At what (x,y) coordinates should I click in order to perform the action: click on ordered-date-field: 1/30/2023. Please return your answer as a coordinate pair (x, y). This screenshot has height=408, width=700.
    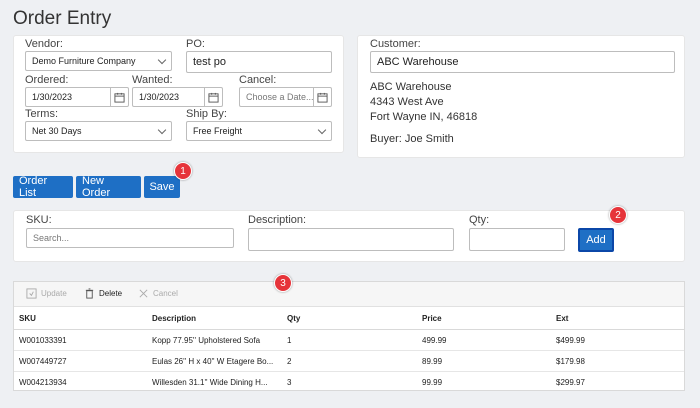
    Looking at the image, I should click on (77, 97).